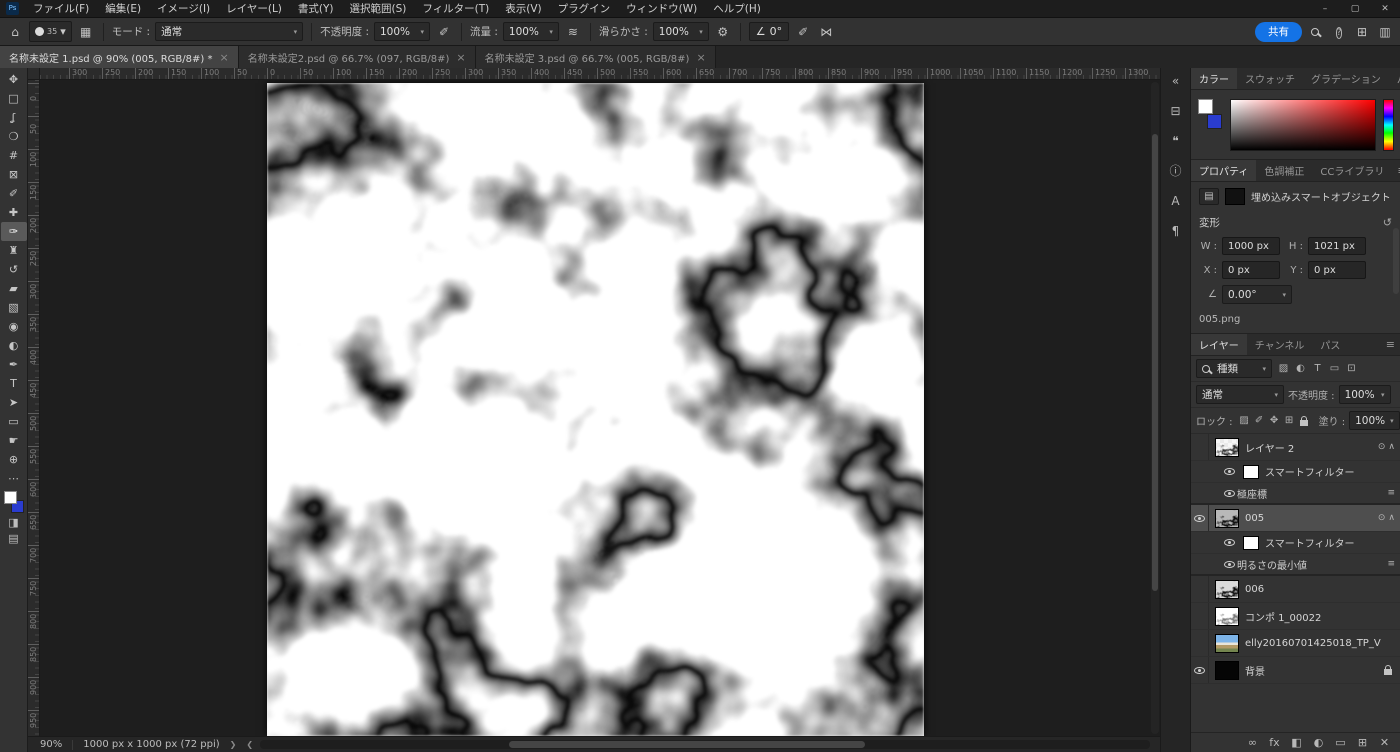 The image size is (1400, 752). What do you see at coordinates (1283, 368) in the screenshot?
I see `filter-pixel-layers-icon: ▨` at bounding box center [1283, 368].